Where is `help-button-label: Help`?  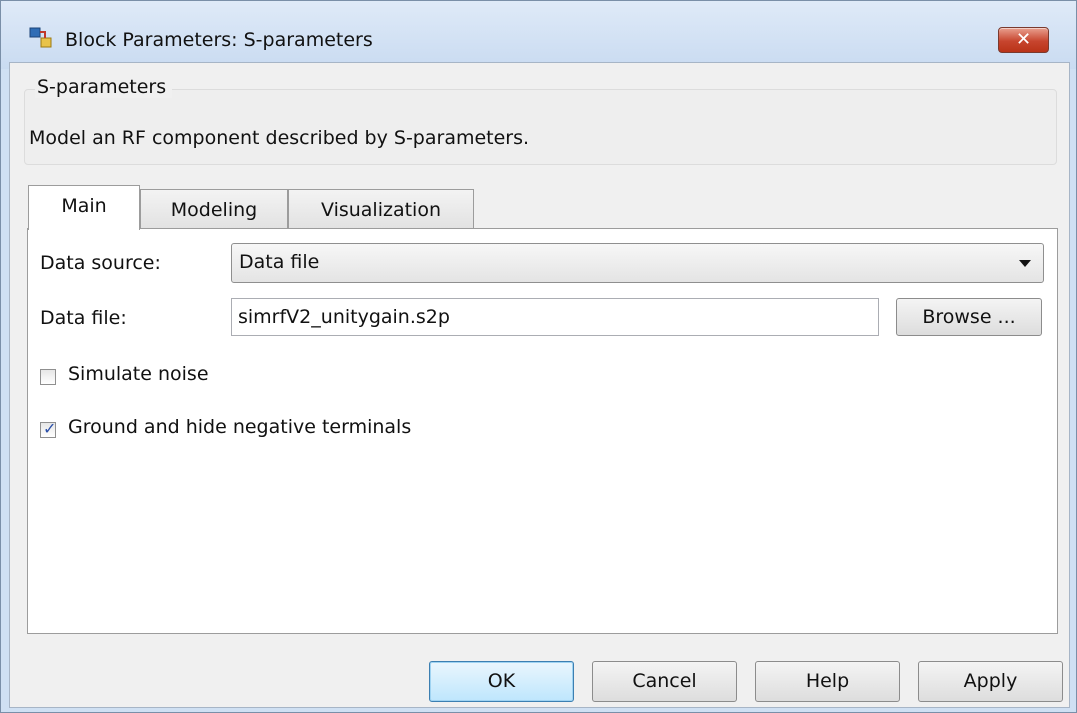 help-button-label: Help is located at coordinates (827, 681).